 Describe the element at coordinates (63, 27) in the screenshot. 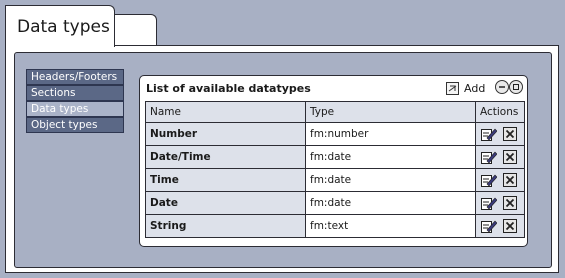

I see `tab-title: Data types` at that location.